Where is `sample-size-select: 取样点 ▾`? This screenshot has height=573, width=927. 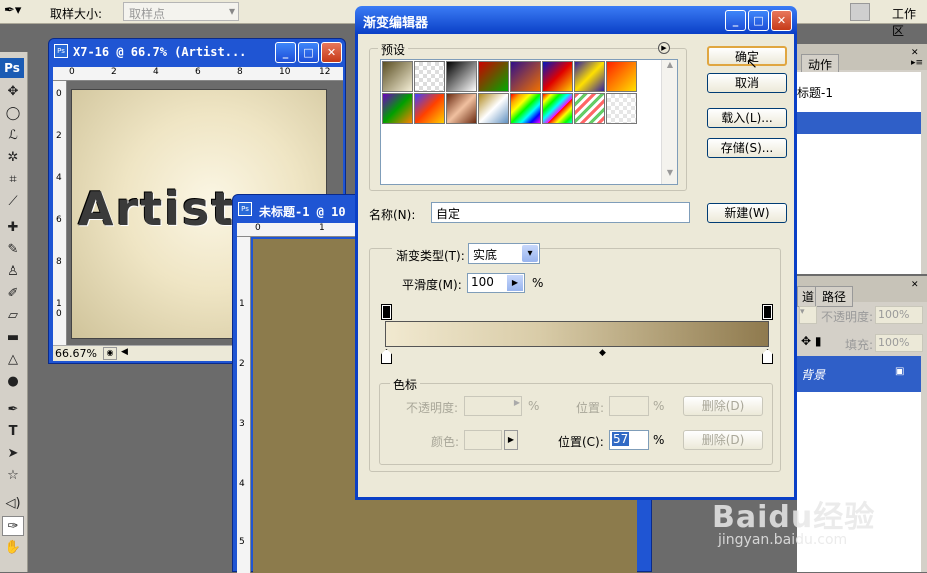 sample-size-select: 取样点 ▾ is located at coordinates (181, 11).